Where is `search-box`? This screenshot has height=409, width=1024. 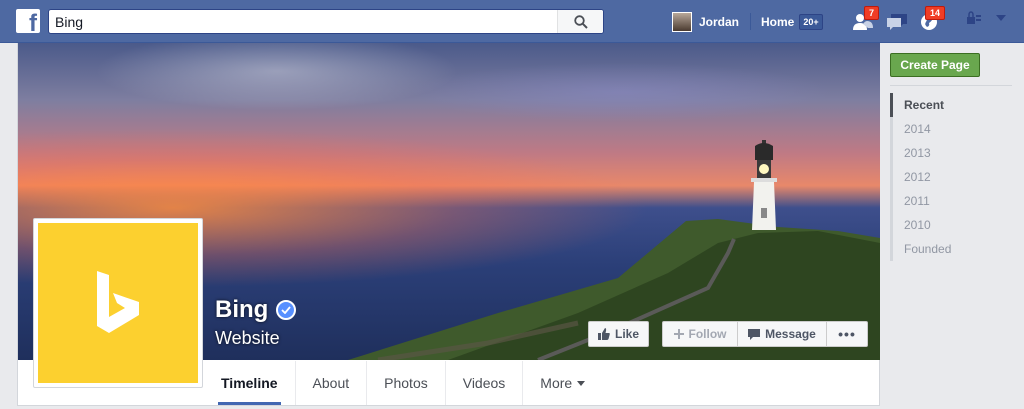
search-box is located at coordinates (326, 21).